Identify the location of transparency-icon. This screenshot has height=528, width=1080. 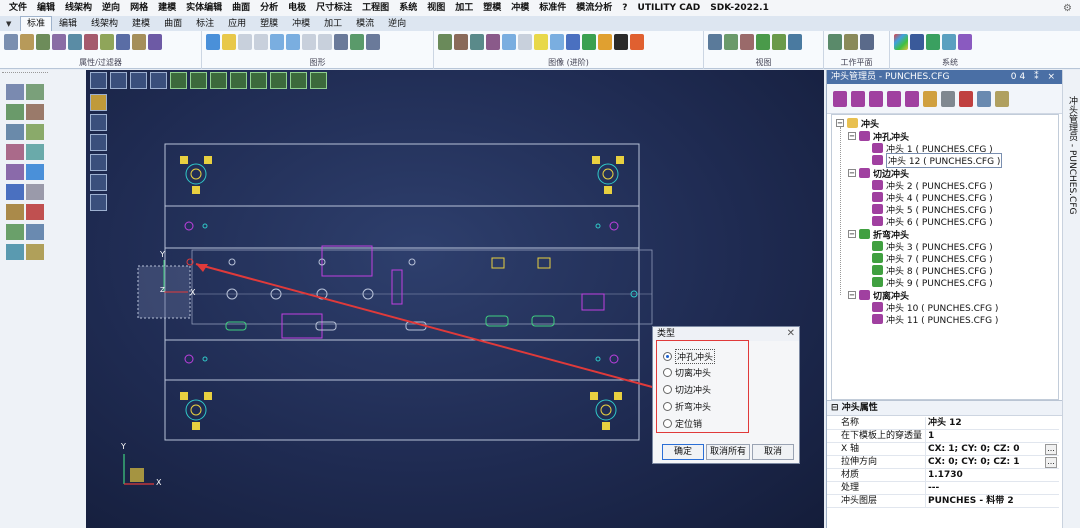
(557, 42).